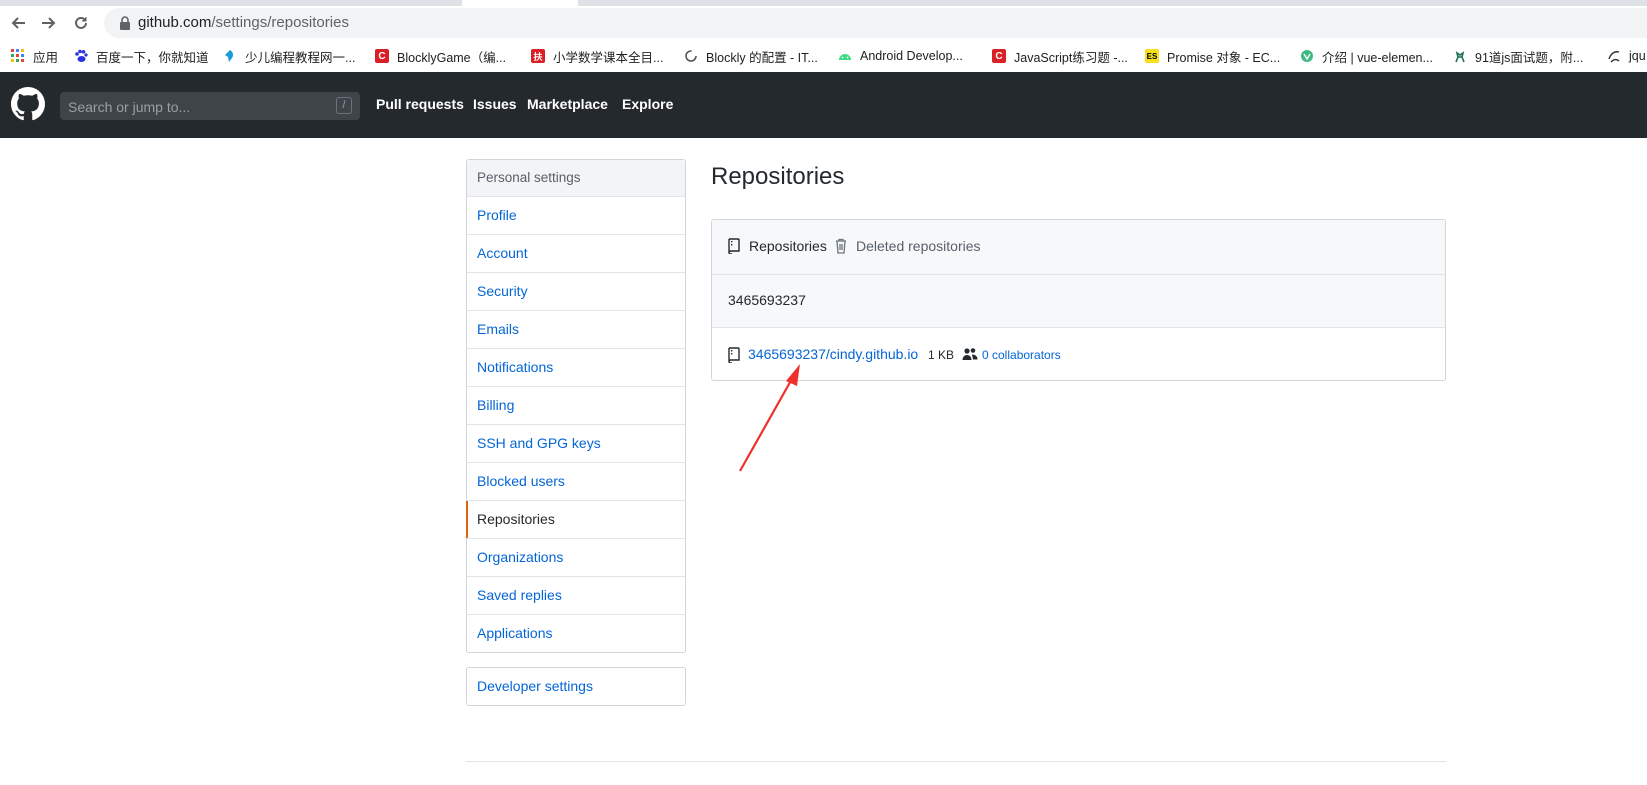 The height and width of the screenshot is (785, 1647). What do you see at coordinates (18, 56) in the screenshot?
I see `apps-grid-icon` at bounding box center [18, 56].